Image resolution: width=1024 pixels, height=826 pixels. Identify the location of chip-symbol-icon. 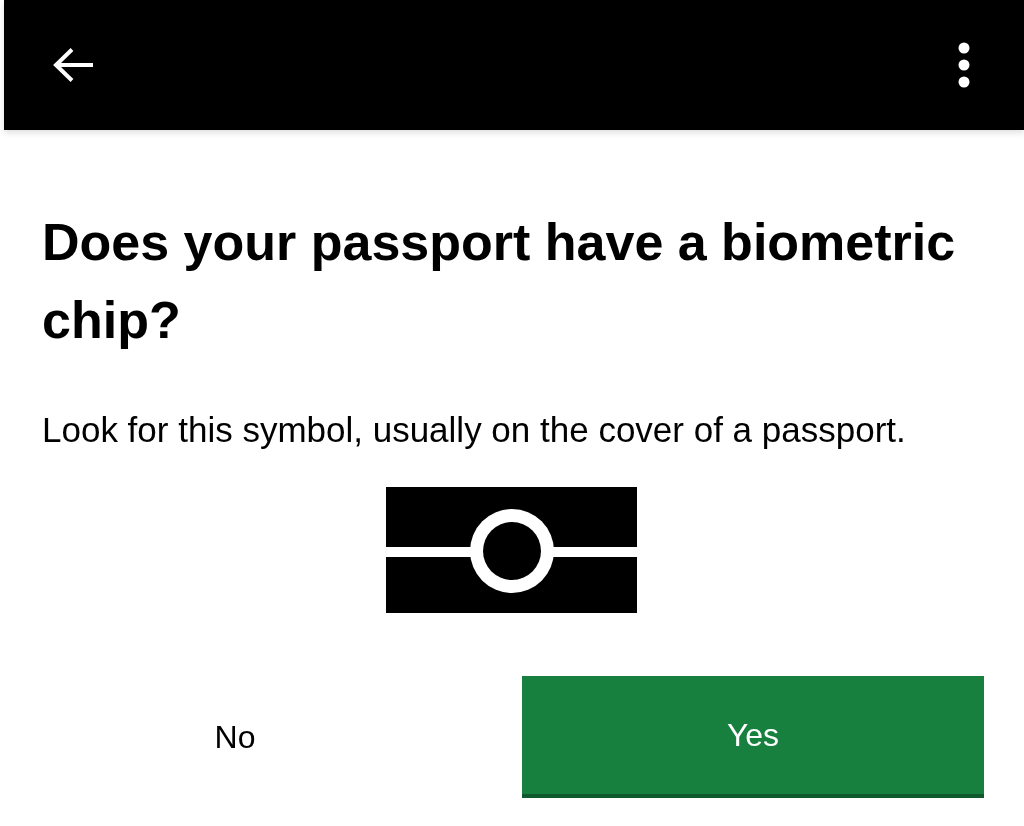
(511, 550).